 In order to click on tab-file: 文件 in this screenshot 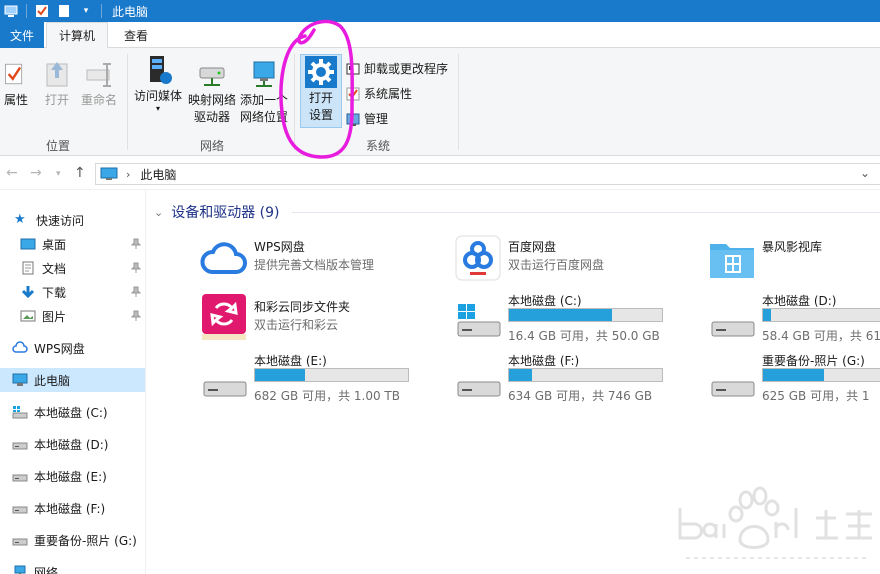, I will do `click(22, 35)`.